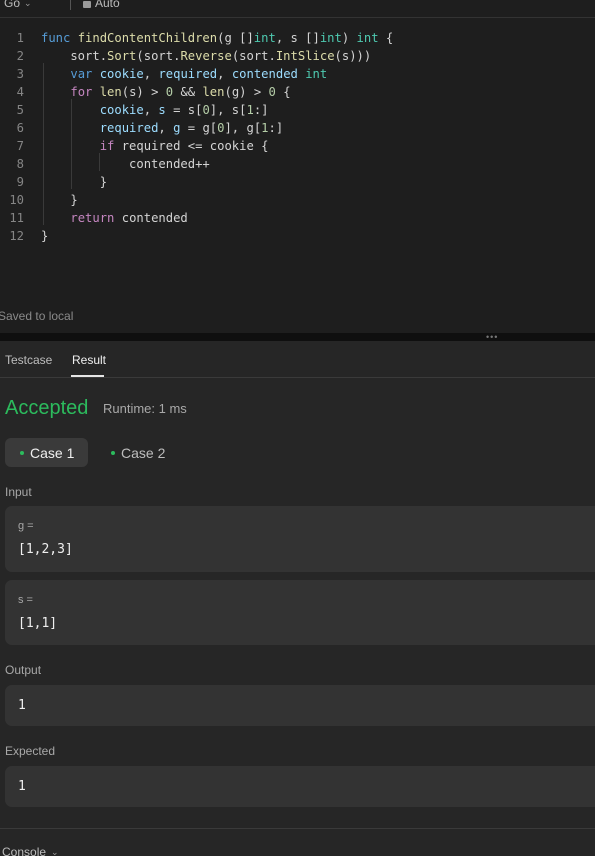 The width and height of the screenshot is (595, 856). Describe the element at coordinates (107, 5) in the screenshot. I see `auto-mode-label: Auto` at that location.